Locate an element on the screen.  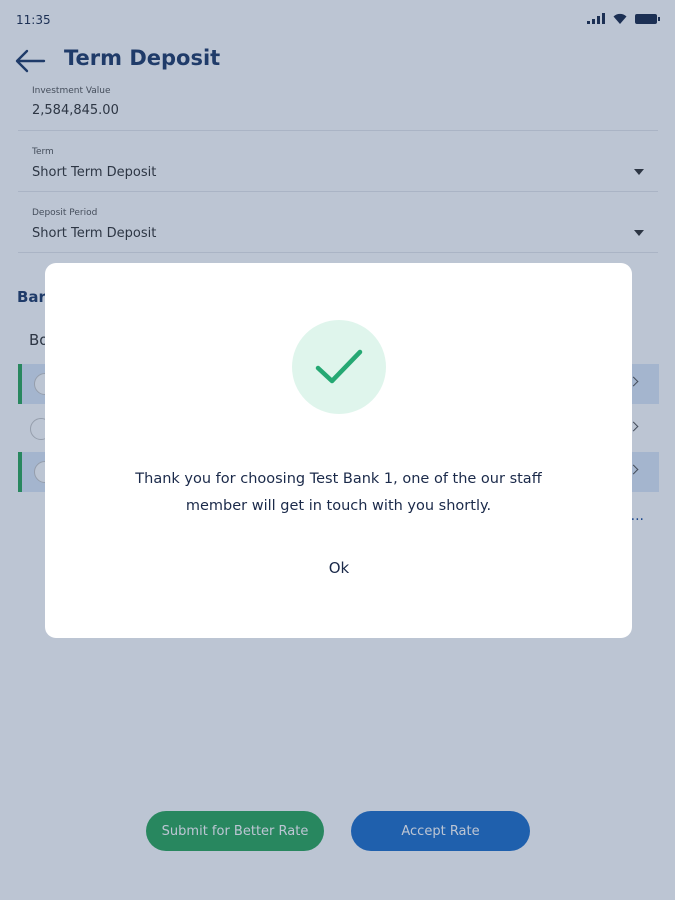
ok-button: Ok is located at coordinates (339, 571).